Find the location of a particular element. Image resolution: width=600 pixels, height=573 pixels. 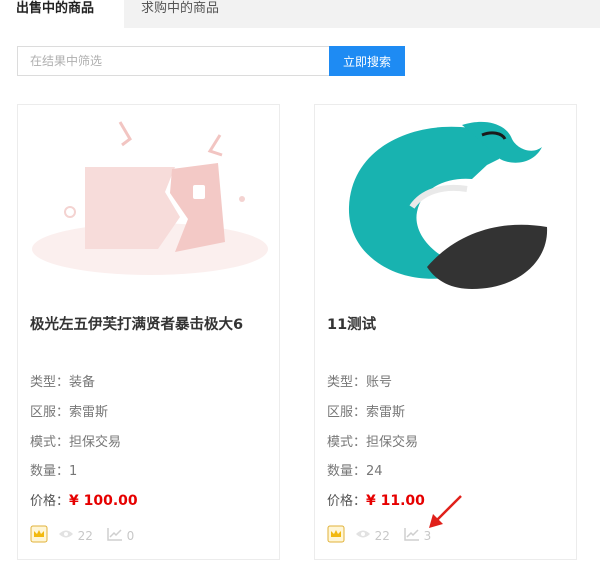

price-field: 价格：¥ 11.00 is located at coordinates (376, 501).